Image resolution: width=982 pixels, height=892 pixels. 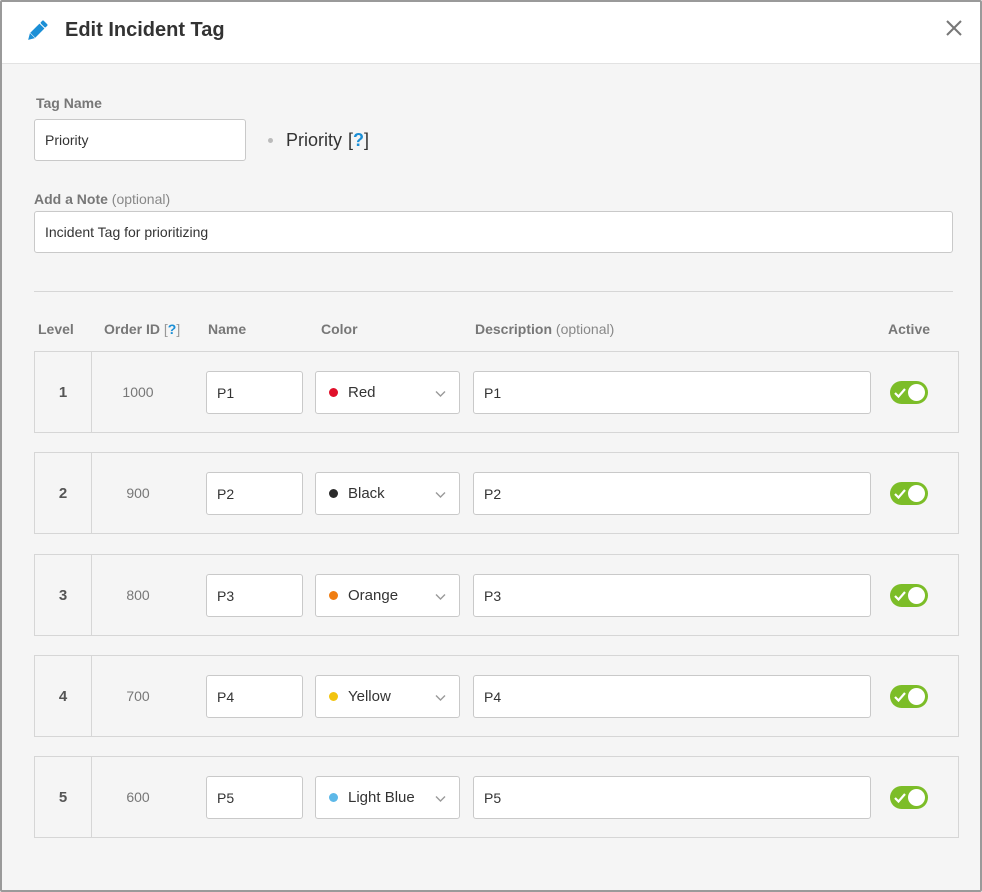 I want to click on color-label: Orange, so click(x=373, y=595).